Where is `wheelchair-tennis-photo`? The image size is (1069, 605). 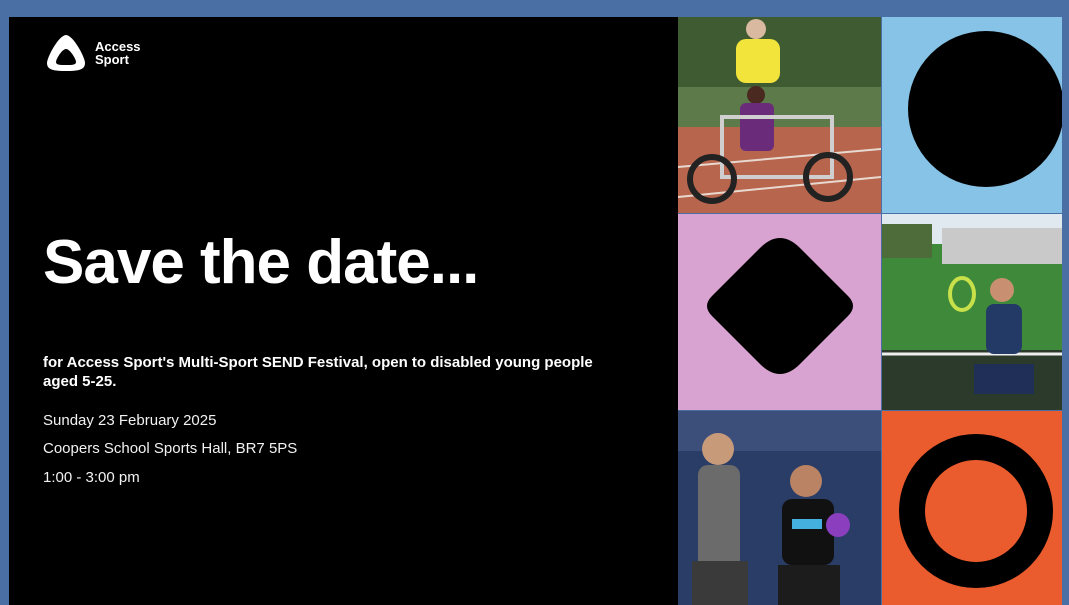
wheelchair-tennis-photo is located at coordinates (972, 312).